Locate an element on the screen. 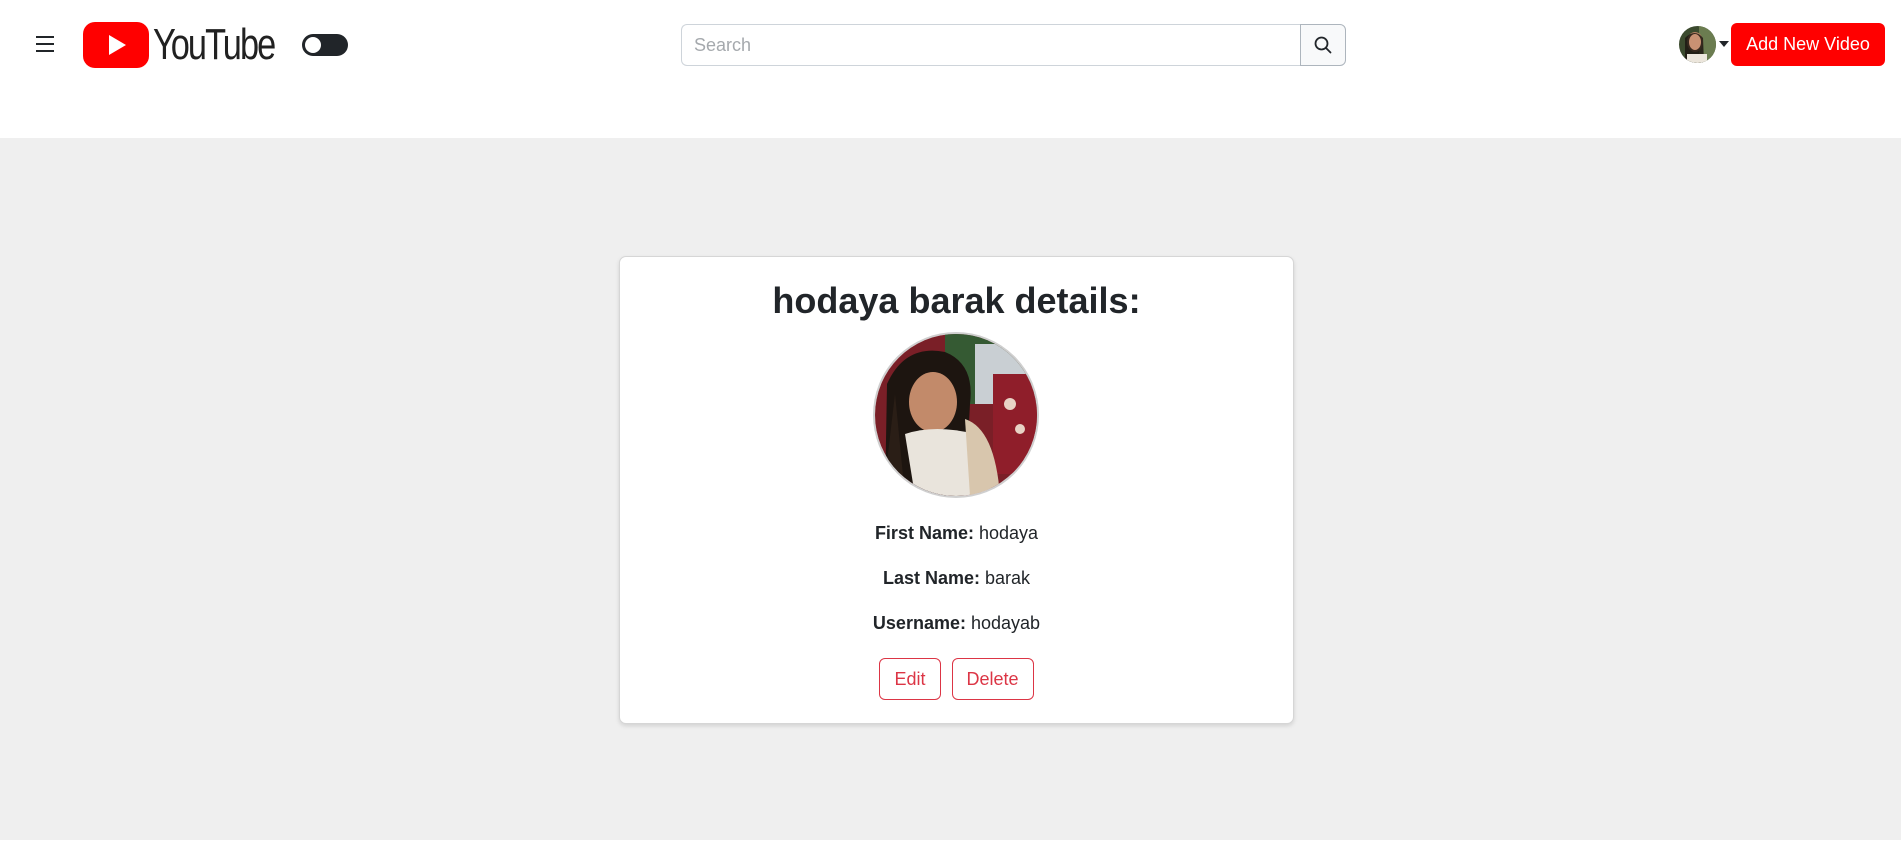 The height and width of the screenshot is (854, 1901). last-name-row: Last Name: barak is located at coordinates (956, 578).